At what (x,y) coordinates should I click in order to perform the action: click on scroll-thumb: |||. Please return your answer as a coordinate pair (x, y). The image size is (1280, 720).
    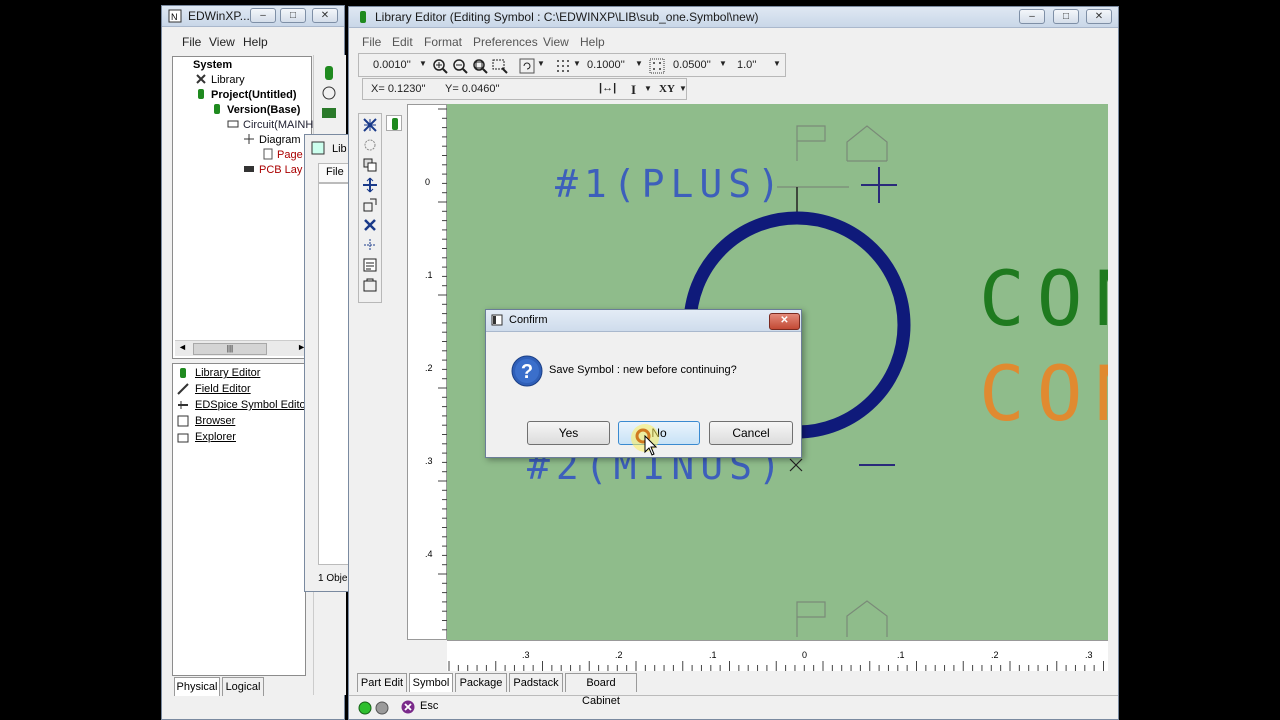
    Looking at the image, I should click on (230, 349).